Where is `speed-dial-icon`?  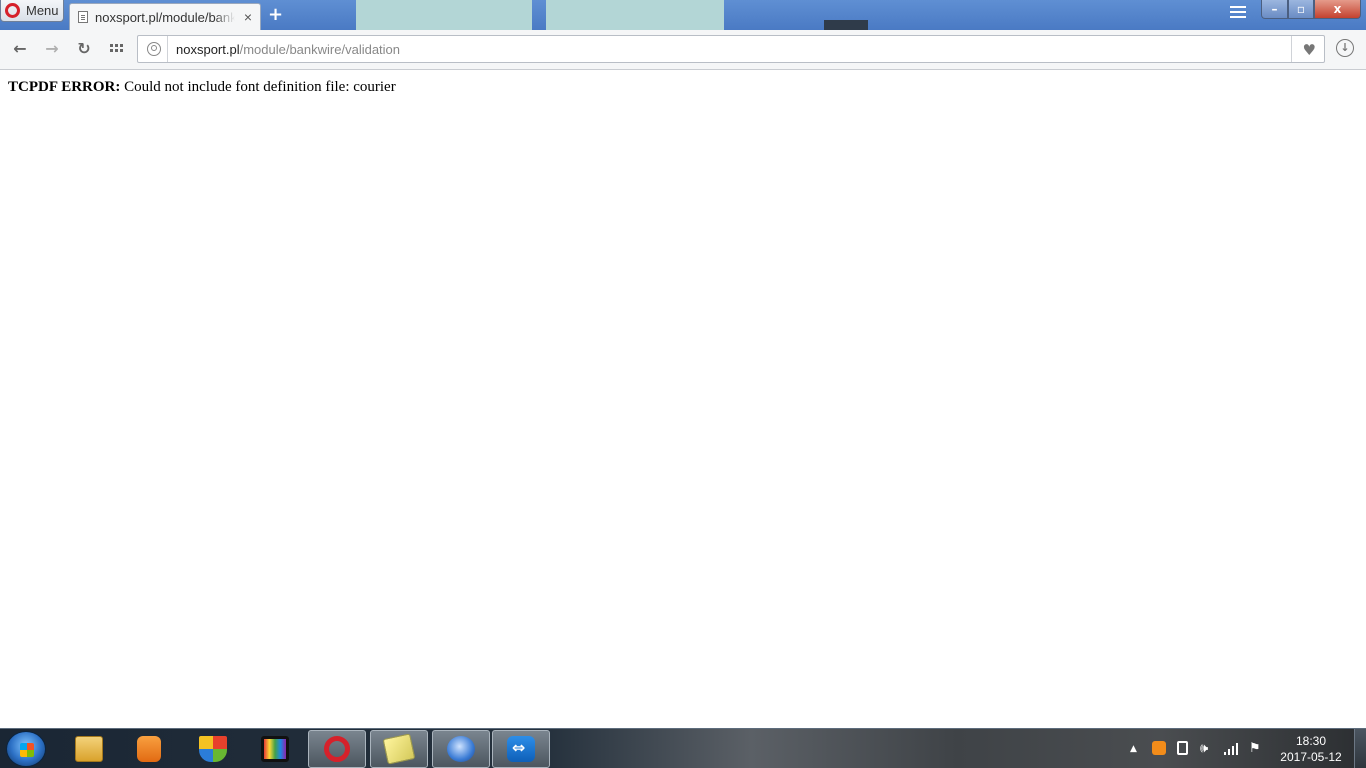
speed-dial-icon is located at coordinates (117, 49).